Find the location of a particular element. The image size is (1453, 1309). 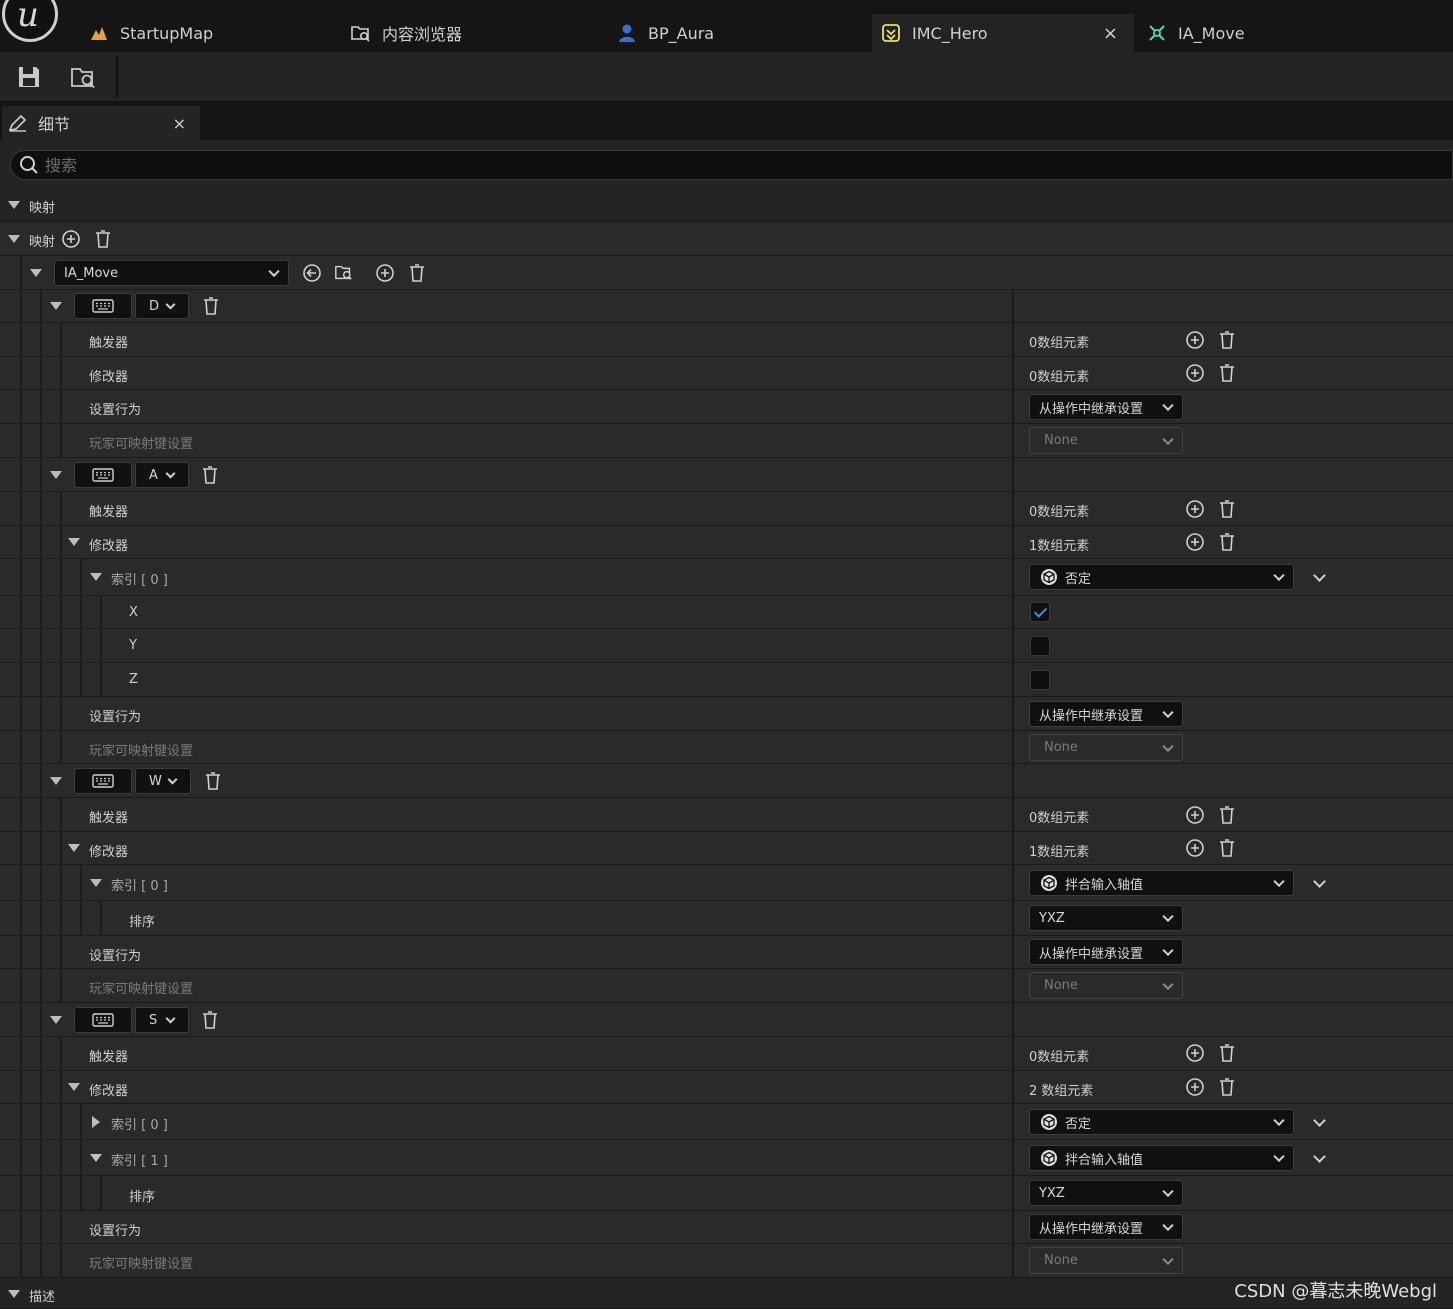

dropdown-value: 从操作中继承设置 is located at coordinates (1091, 716).